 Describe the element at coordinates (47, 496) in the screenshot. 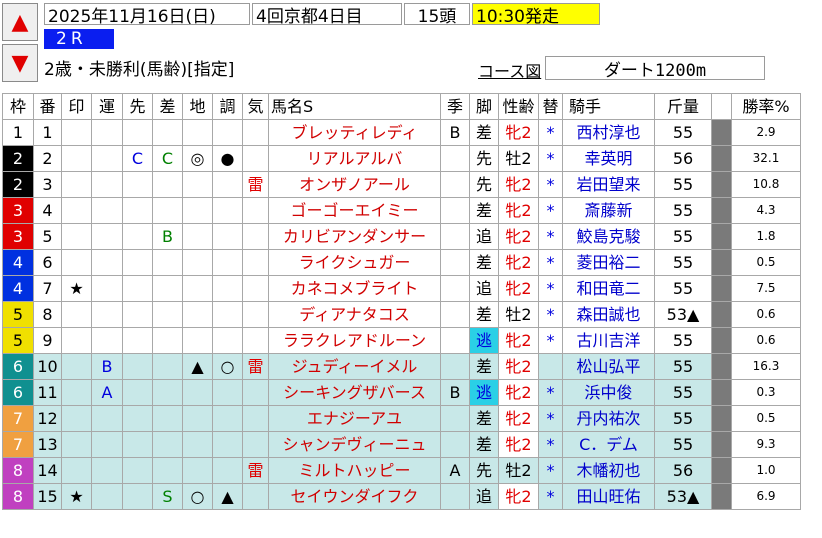

I see `umaban-cell: 15` at that location.